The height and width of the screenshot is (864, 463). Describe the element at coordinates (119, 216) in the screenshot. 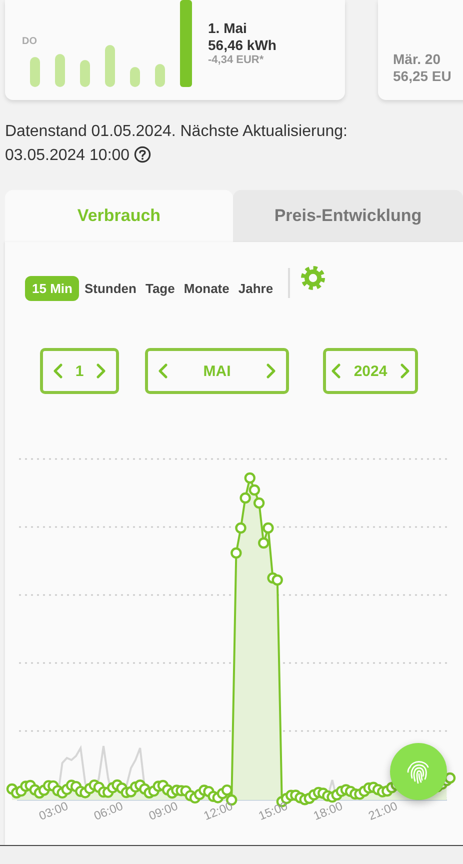

I see `tab: Verbrauch` at that location.